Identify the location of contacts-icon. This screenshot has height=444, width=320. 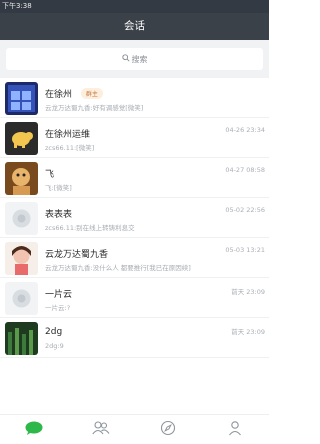
(101, 429).